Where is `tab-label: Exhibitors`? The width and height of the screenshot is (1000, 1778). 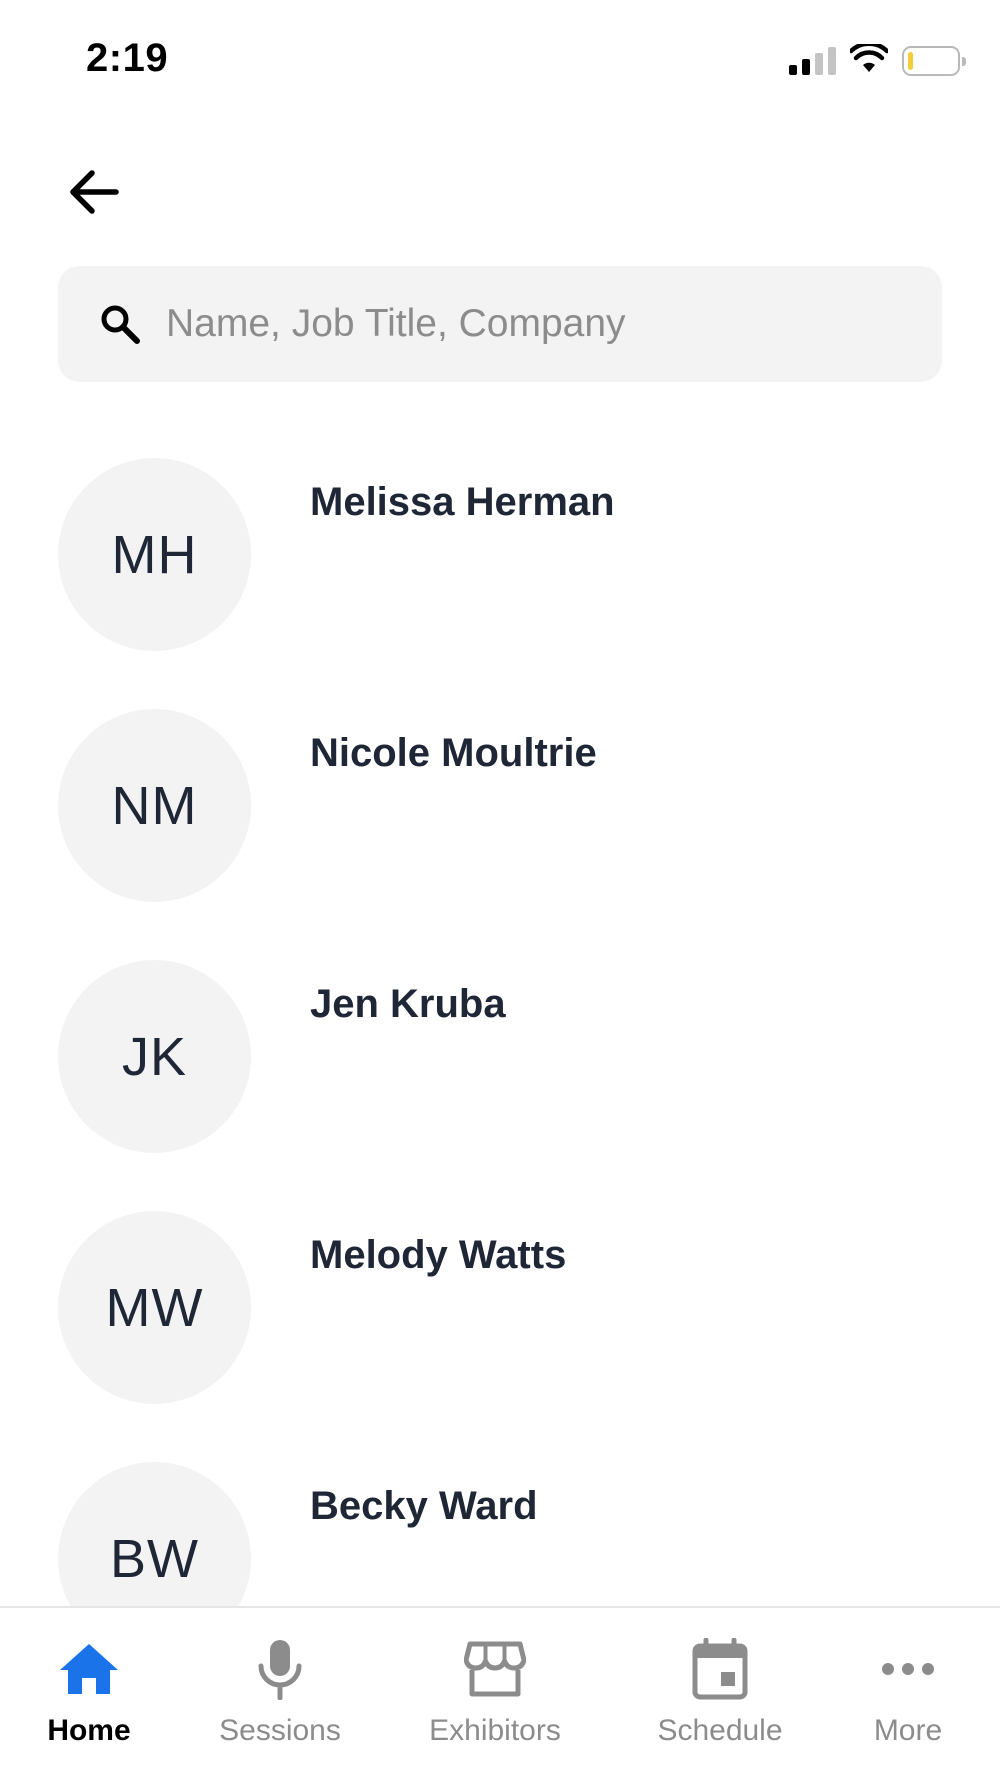 tab-label: Exhibitors is located at coordinates (495, 1730).